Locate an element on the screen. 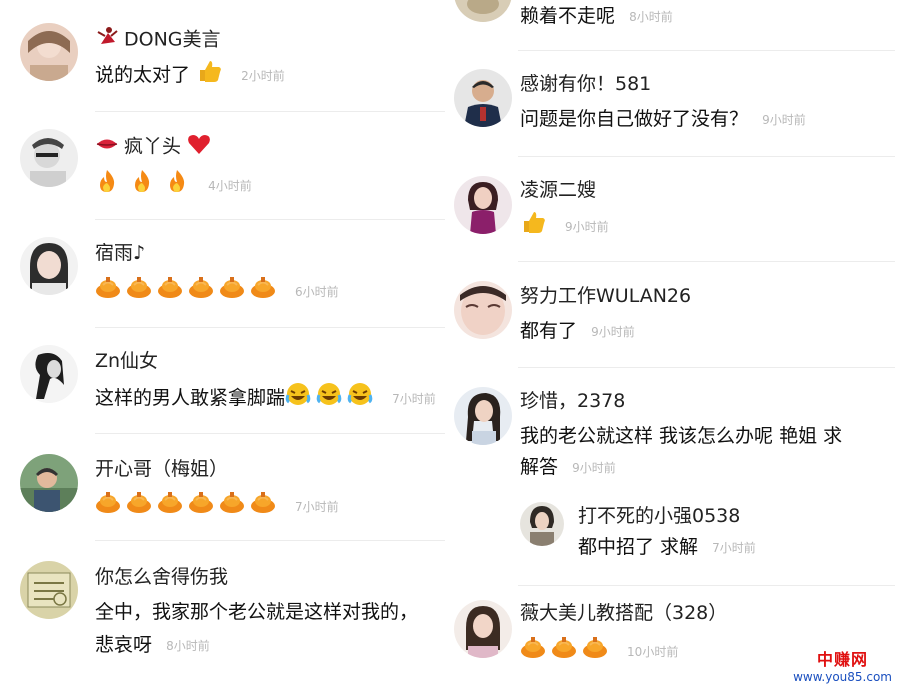 This screenshot has height=690, width=900. username: DONG美言 is located at coordinates (158, 40).